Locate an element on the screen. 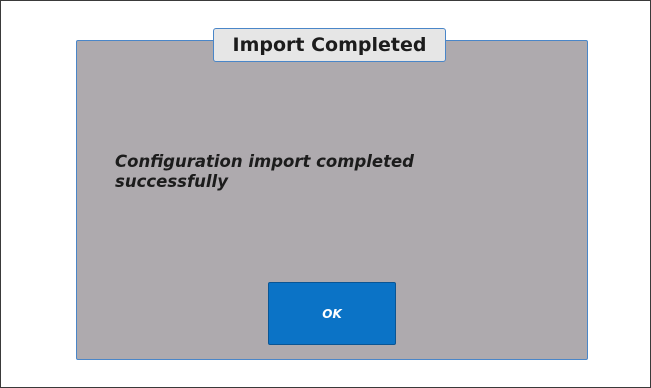 The image size is (651, 388). ok-button-label: OK is located at coordinates (332, 313).